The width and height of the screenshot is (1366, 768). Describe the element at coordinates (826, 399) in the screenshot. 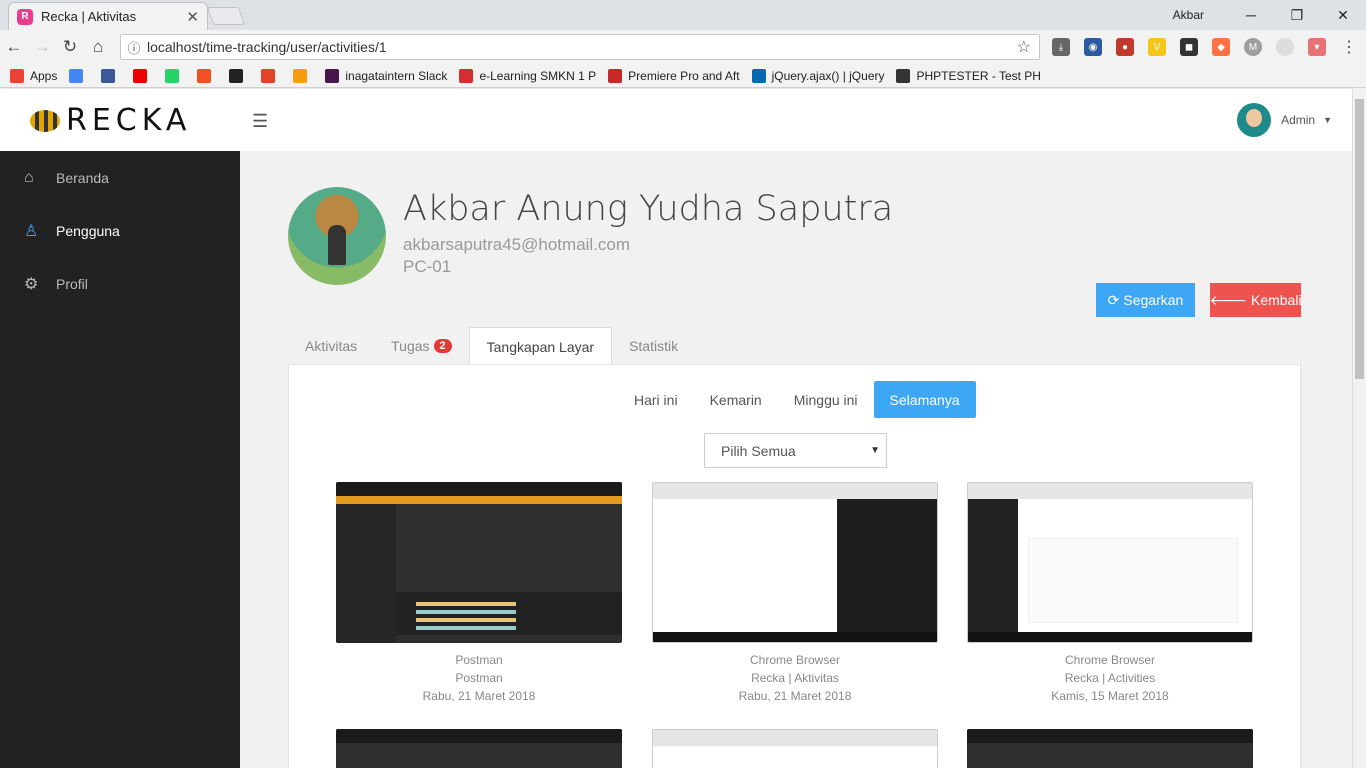

I see `filter-week: Minggu ini` at that location.